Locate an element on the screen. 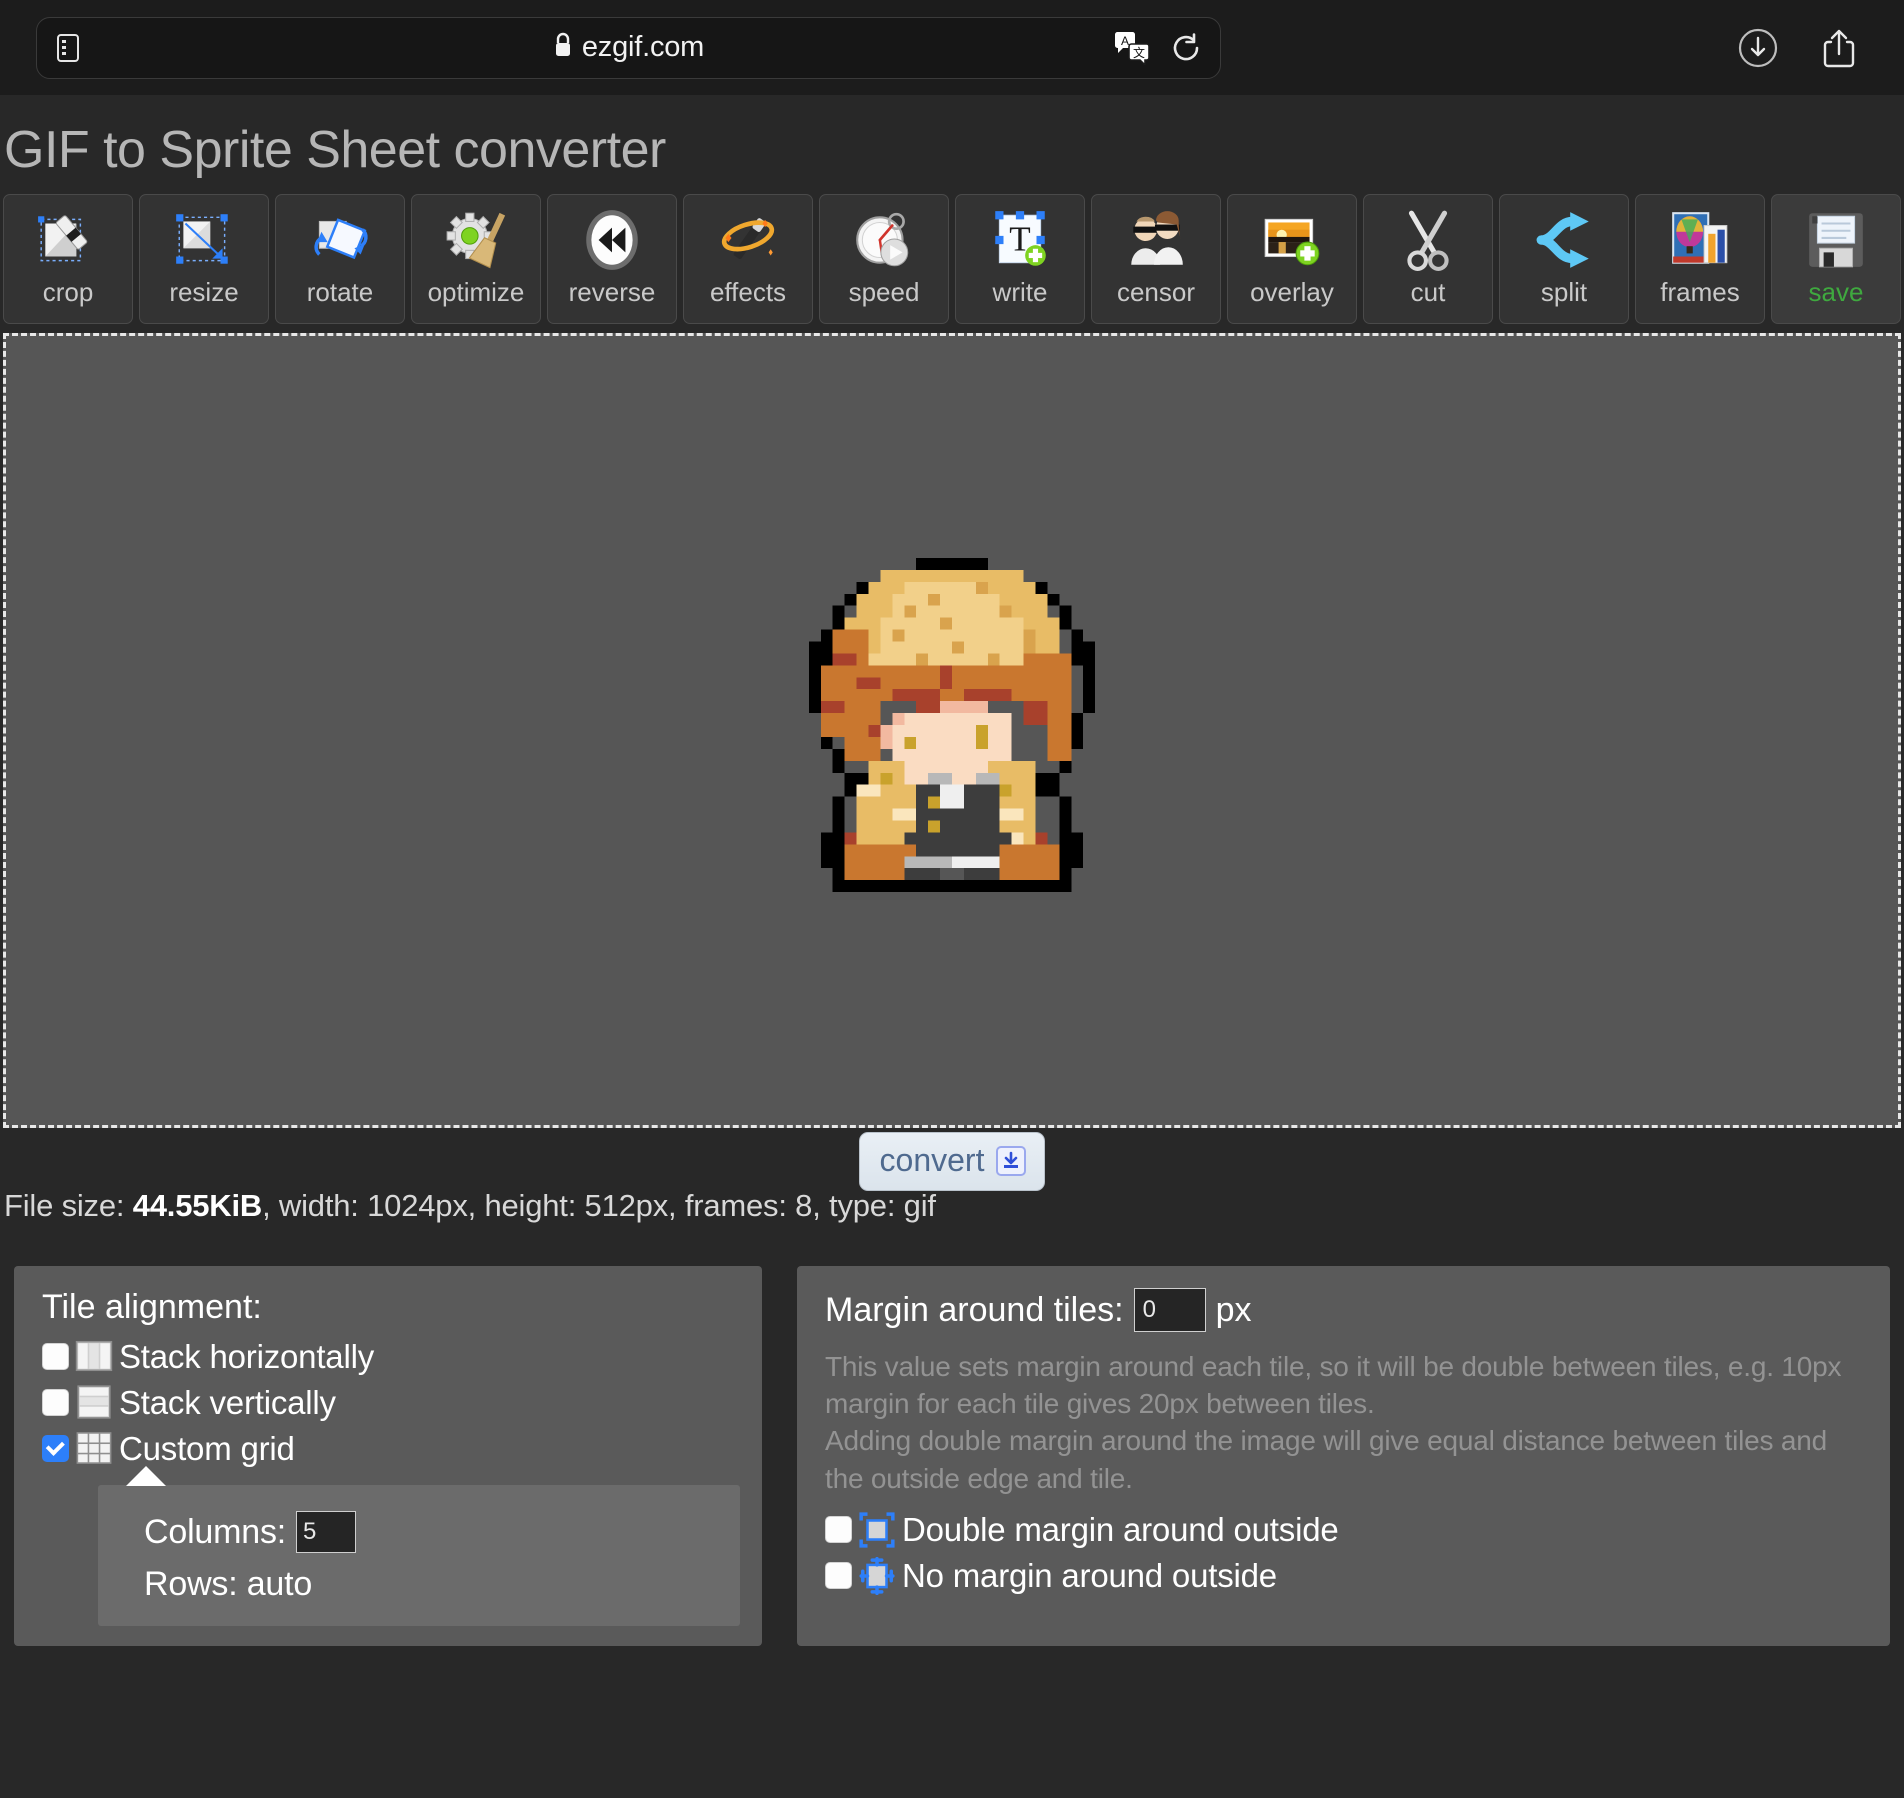 The image size is (1904, 1798). tool-optimize: optimize is located at coordinates (476, 259).